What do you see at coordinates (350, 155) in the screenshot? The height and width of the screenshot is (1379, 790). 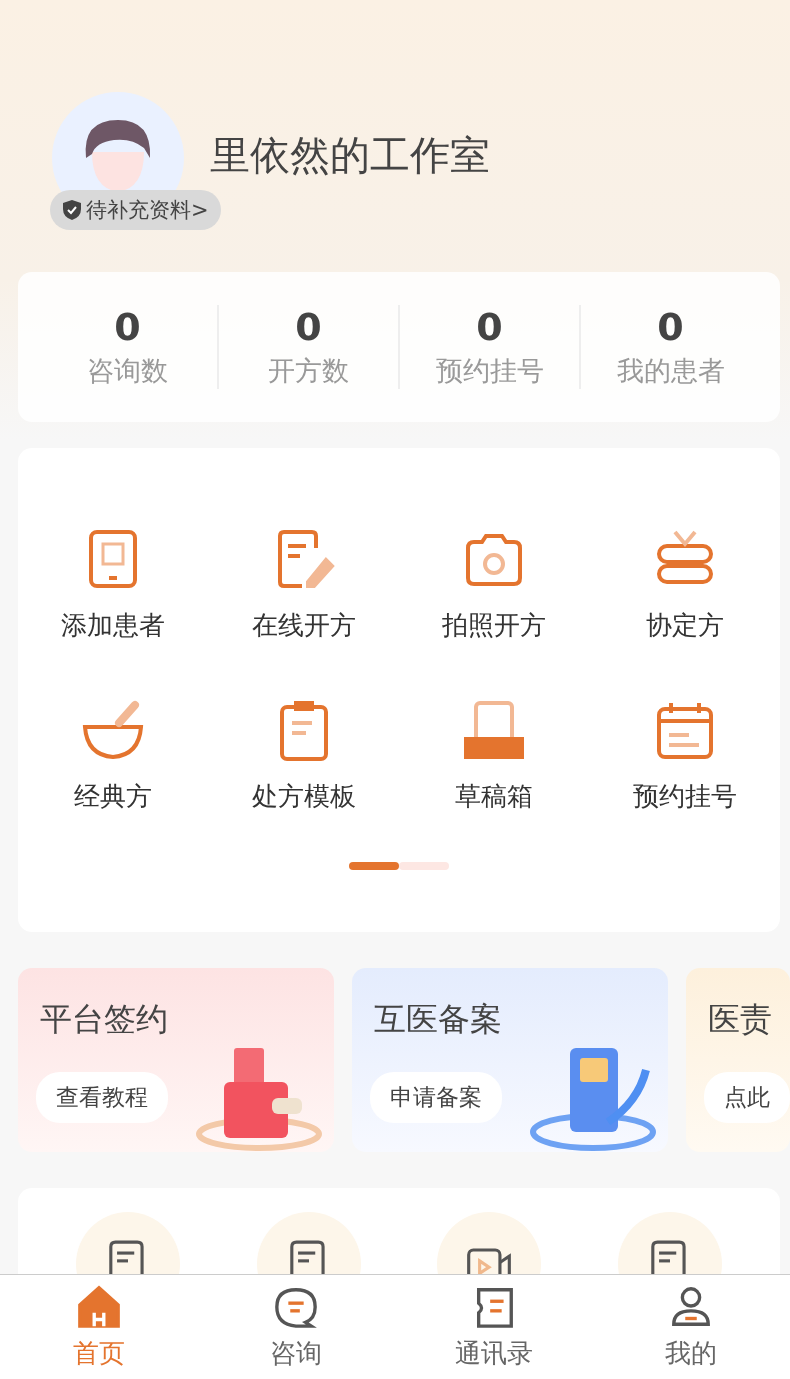 I see `studio-name: 里依然的工作室` at bounding box center [350, 155].